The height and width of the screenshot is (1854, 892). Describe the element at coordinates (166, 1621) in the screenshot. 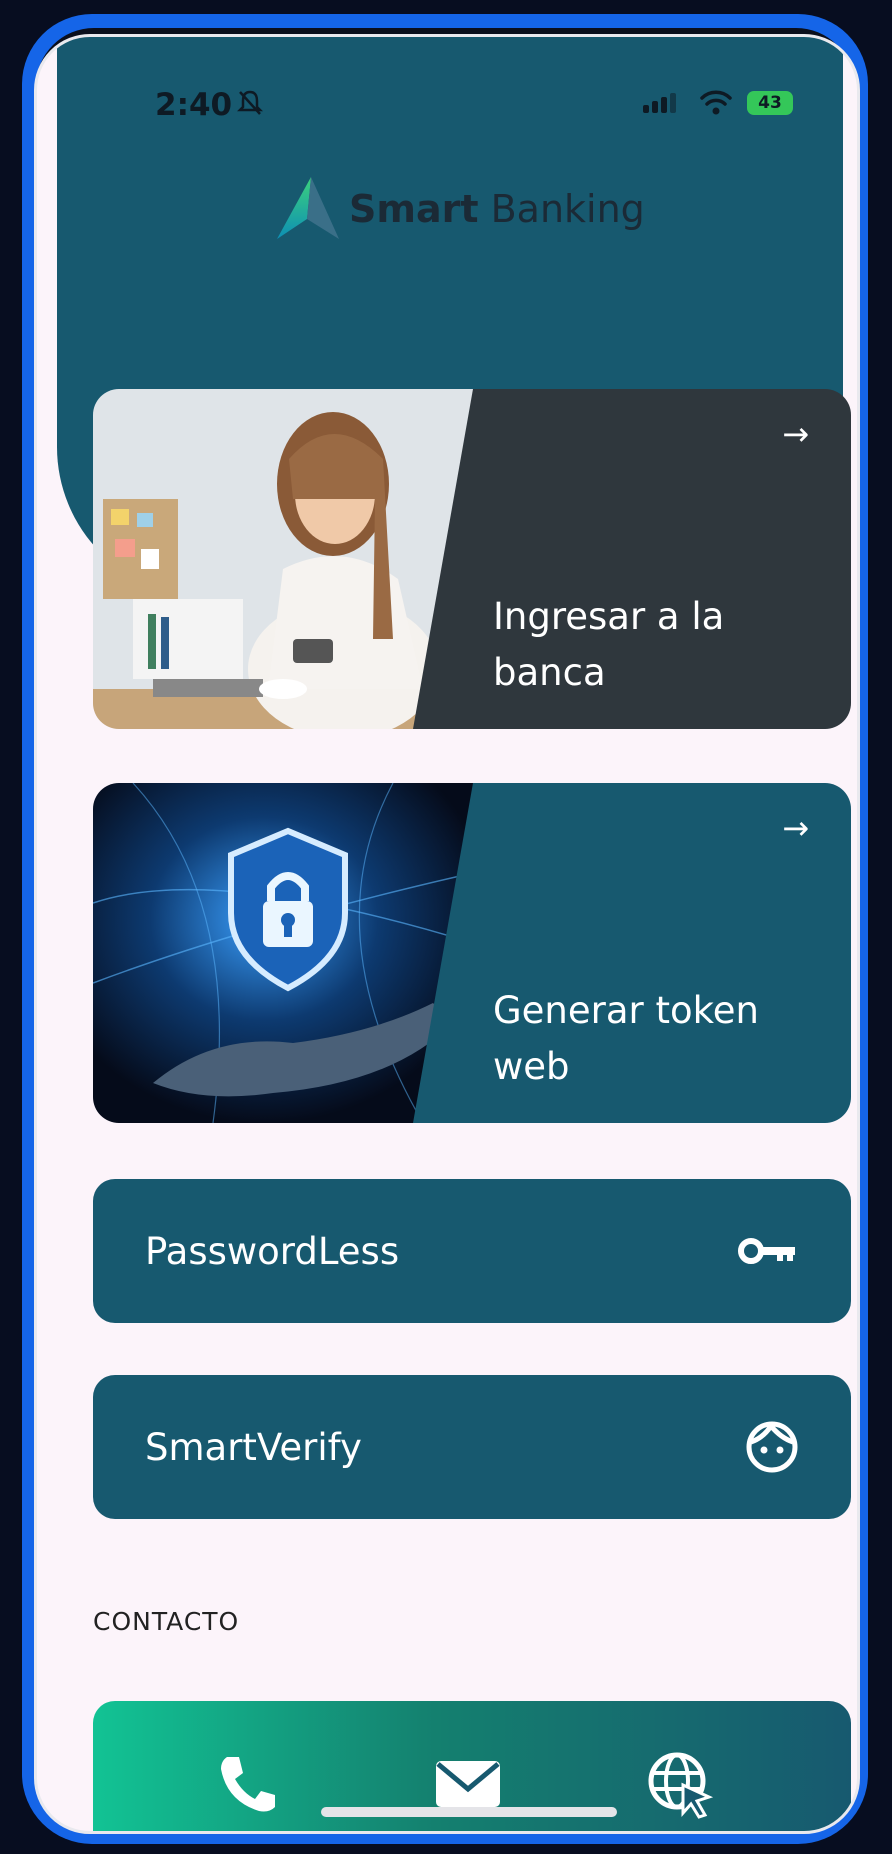

I see `contact-section-label: CONTACTO` at that location.